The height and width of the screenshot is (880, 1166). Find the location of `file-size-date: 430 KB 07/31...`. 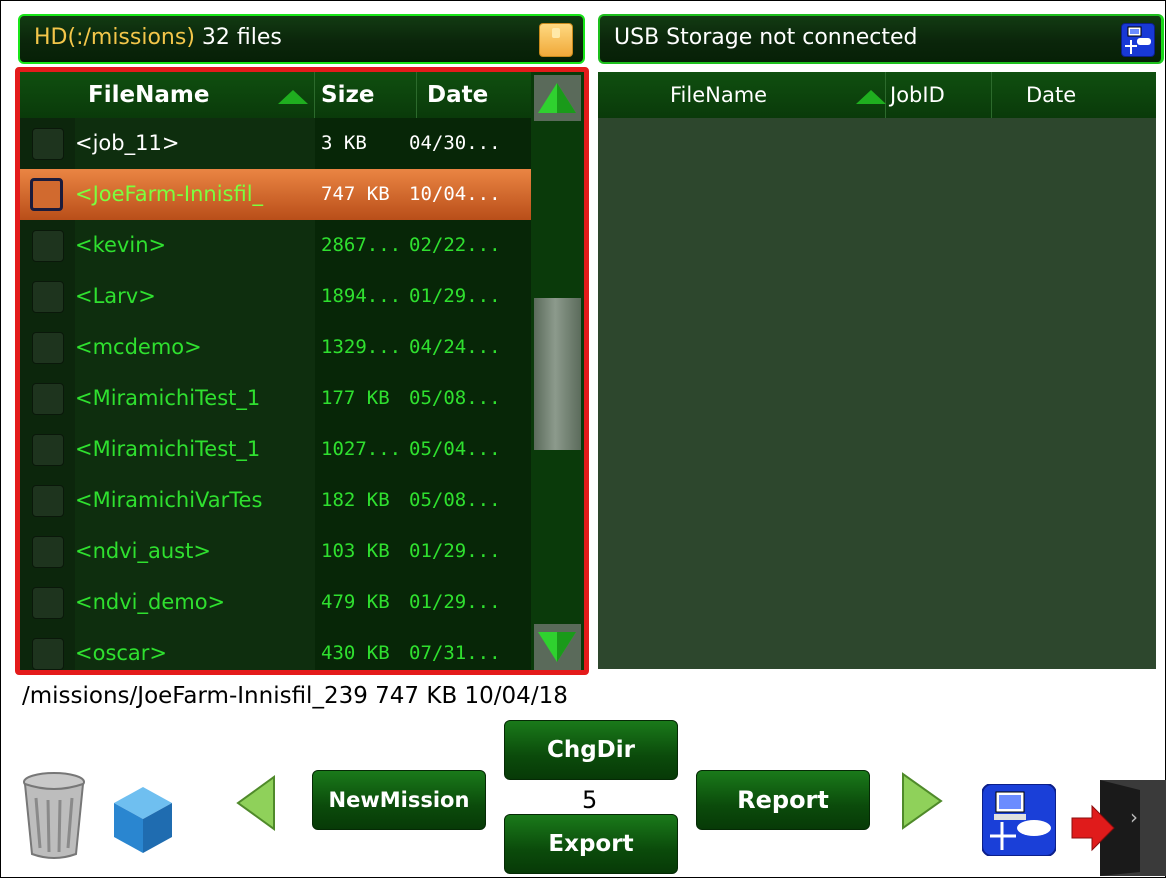

file-size-date: 430 KB 07/31... is located at coordinates (423, 649).